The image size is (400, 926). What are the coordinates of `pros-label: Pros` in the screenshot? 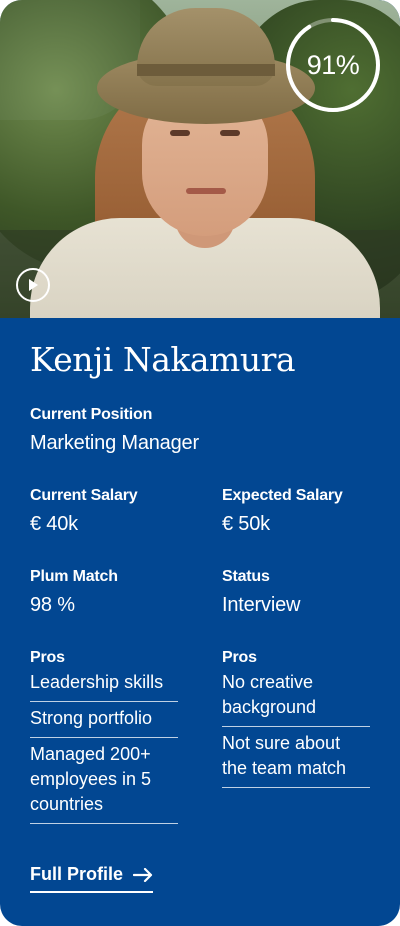 It's located at (47, 657).